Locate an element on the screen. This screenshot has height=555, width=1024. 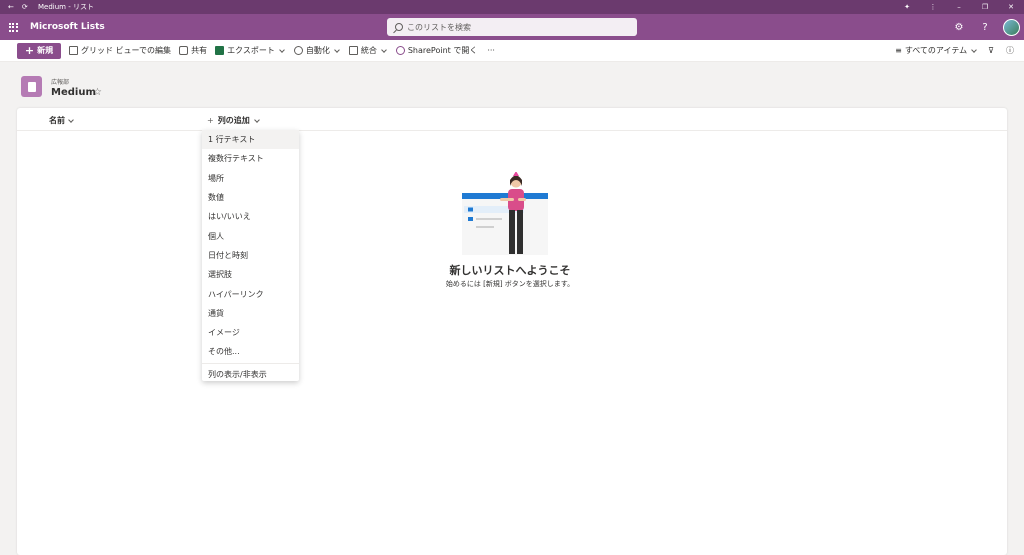
export-label: エクスポート is located at coordinates (251, 50).